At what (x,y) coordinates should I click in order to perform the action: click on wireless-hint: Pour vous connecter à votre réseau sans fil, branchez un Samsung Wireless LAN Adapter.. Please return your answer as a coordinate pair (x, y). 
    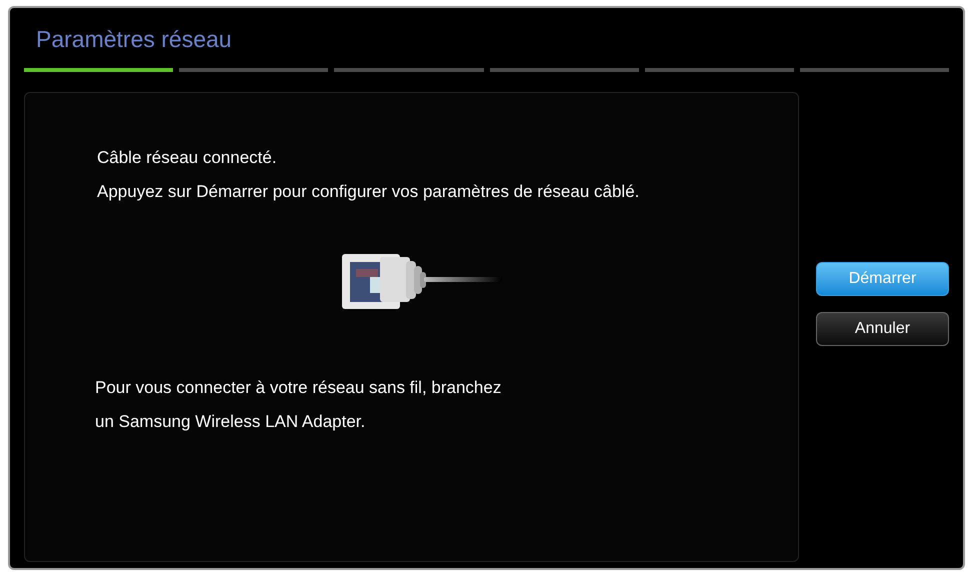
    Looking at the image, I should click on (298, 405).